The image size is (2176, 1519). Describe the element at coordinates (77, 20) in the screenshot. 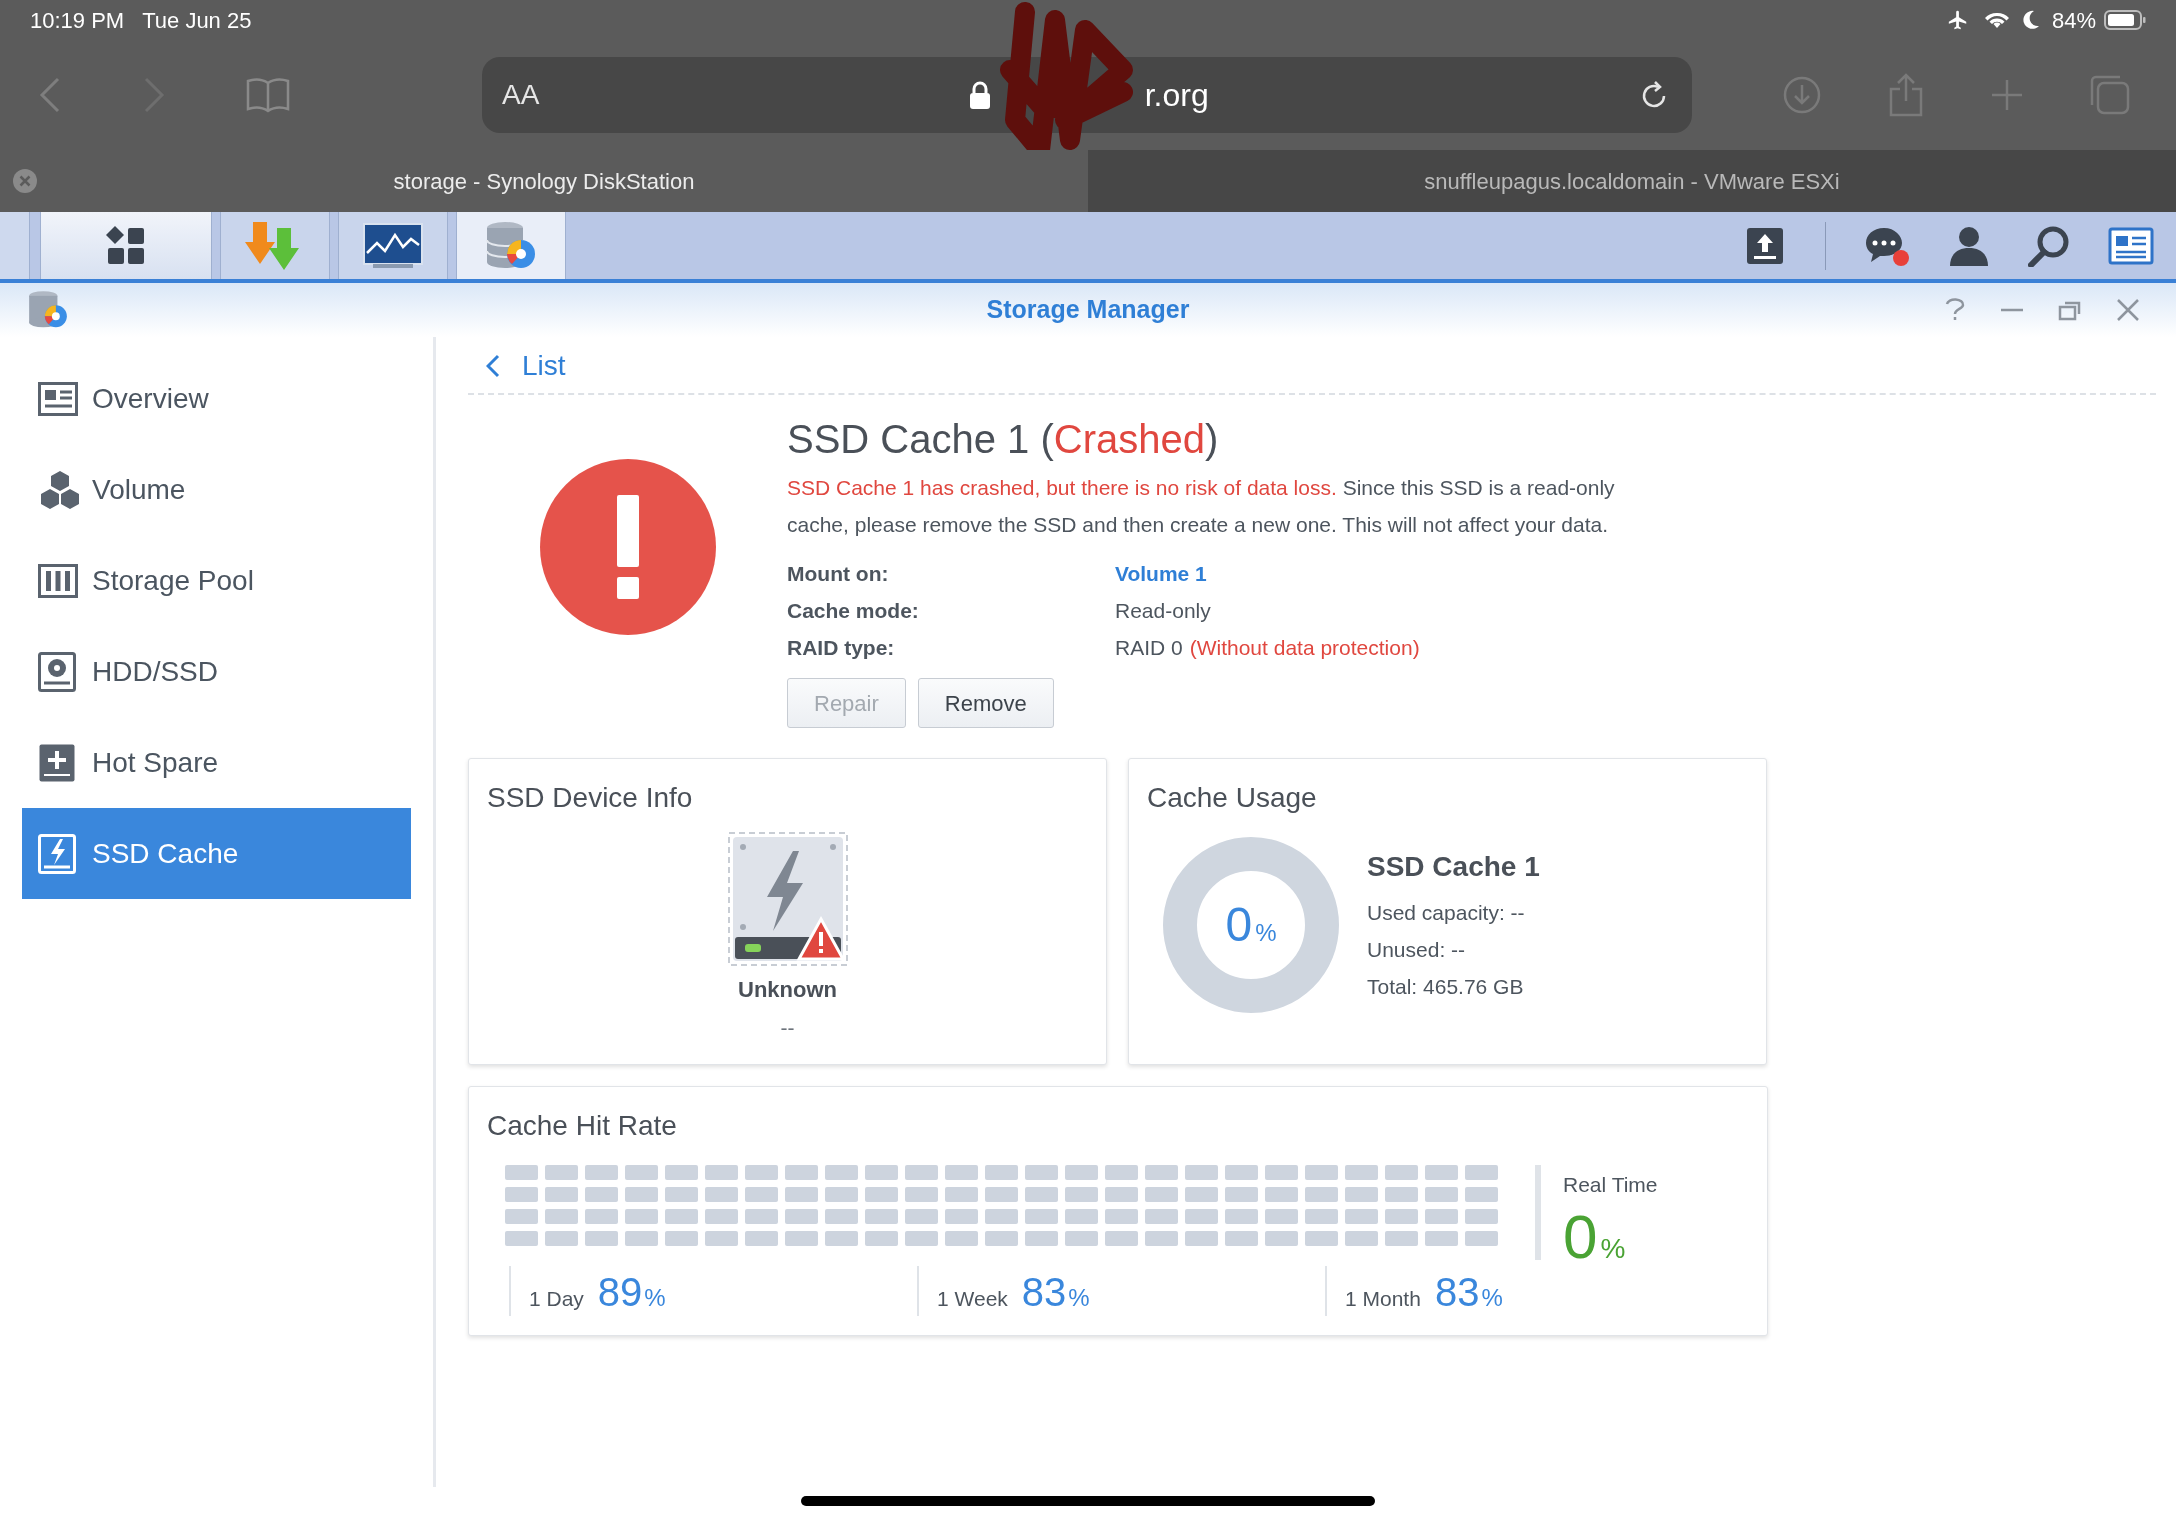

I see `status-time: 10:19 PM` at that location.